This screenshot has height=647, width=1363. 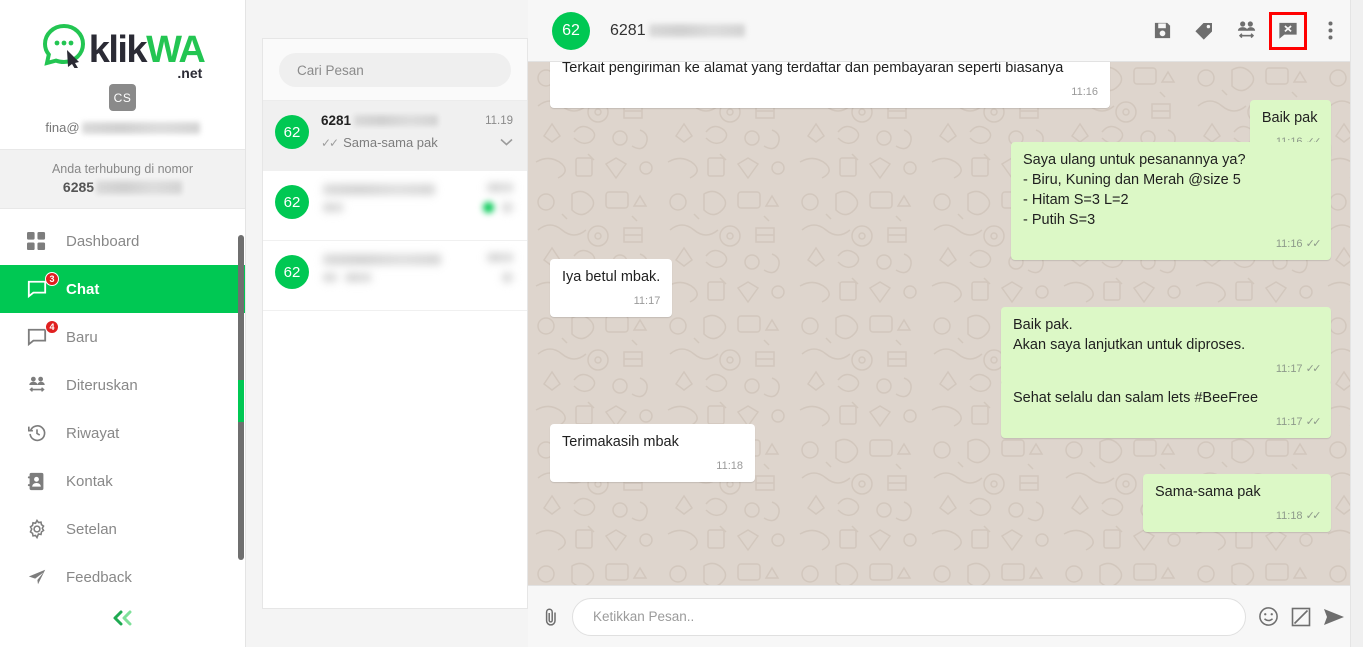 What do you see at coordinates (506, 143) in the screenshot?
I see `chevron-down-icon` at bounding box center [506, 143].